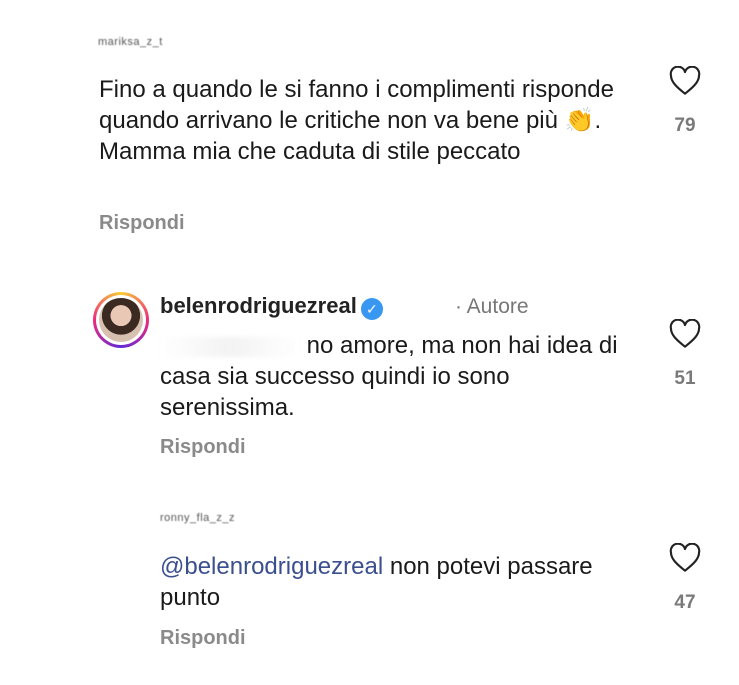 This screenshot has height=685, width=739. What do you see at coordinates (685, 125) in the screenshot?
I see `like-count: 79` at bounding box center [685, 125].